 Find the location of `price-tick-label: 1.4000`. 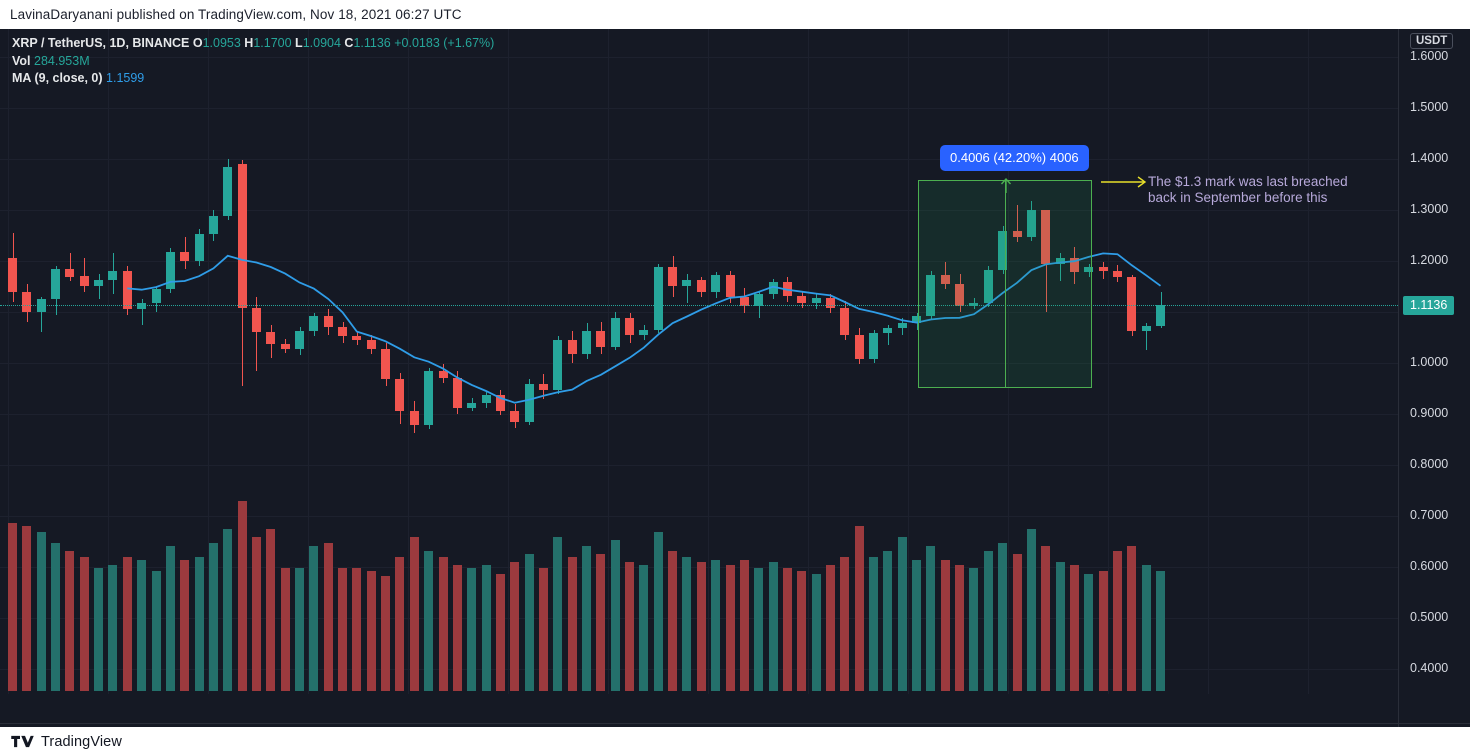

price-tick-label: 1.4000 is located at coordinates (1429, 158).